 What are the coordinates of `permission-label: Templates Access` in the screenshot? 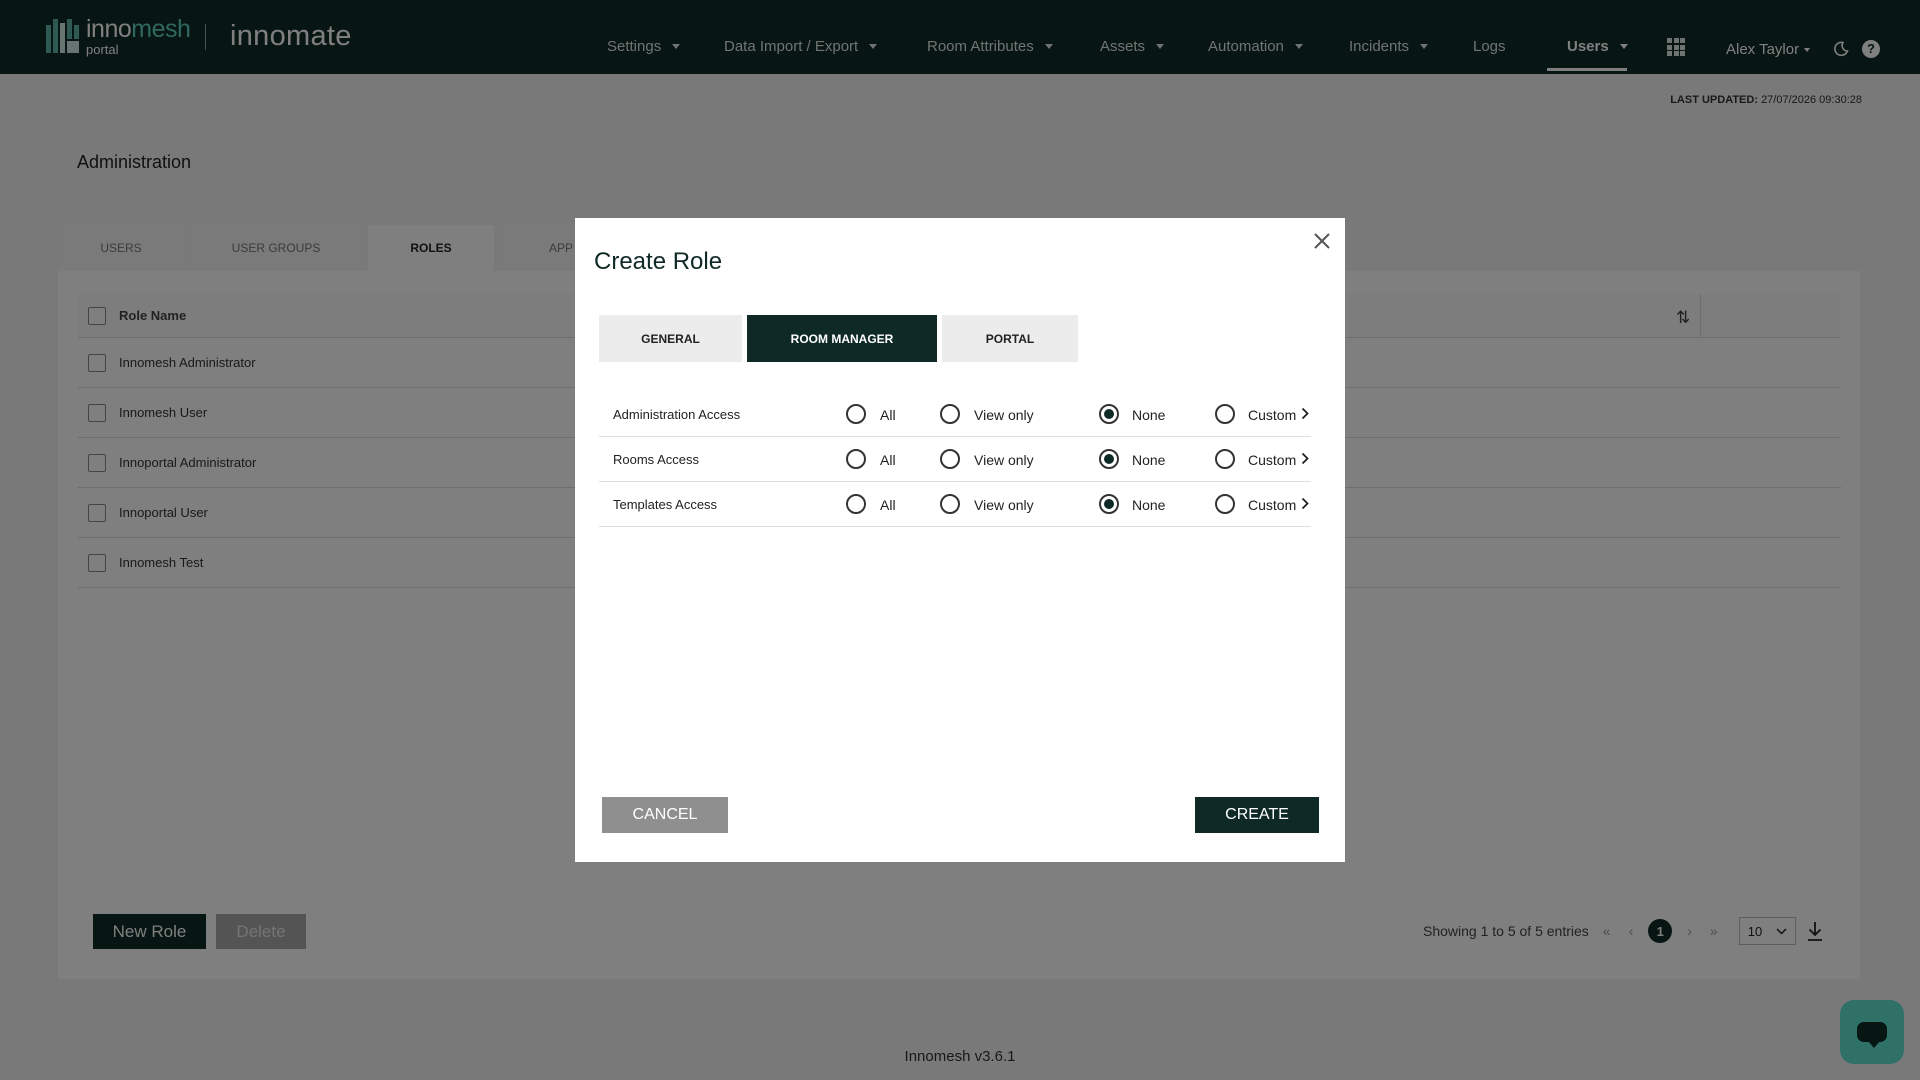 It's located at (665, 504).